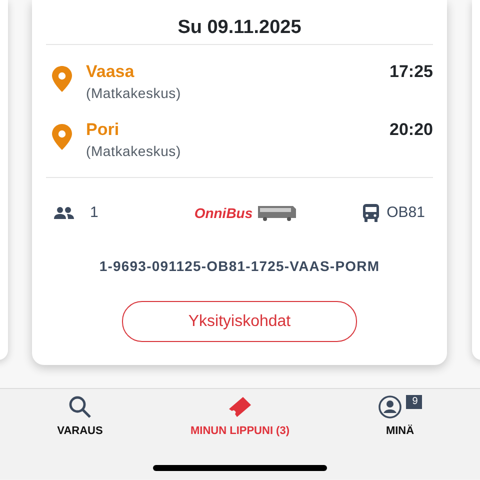 This screenshot has width=480, height=480. Describe the element at coordinates (103, 130) in the screenshot. I see `city-name: Pori` at that location.